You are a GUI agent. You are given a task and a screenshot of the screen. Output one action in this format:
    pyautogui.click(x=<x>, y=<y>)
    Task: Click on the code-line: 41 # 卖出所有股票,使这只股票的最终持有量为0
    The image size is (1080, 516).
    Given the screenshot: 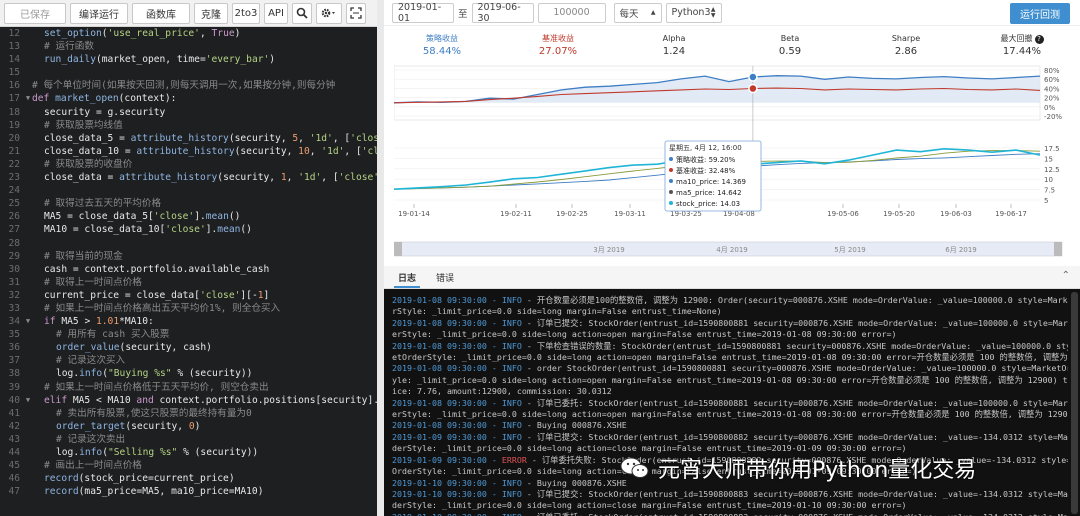 What is the action you would take?
    pyautogui.click(x=188, y=413)
    